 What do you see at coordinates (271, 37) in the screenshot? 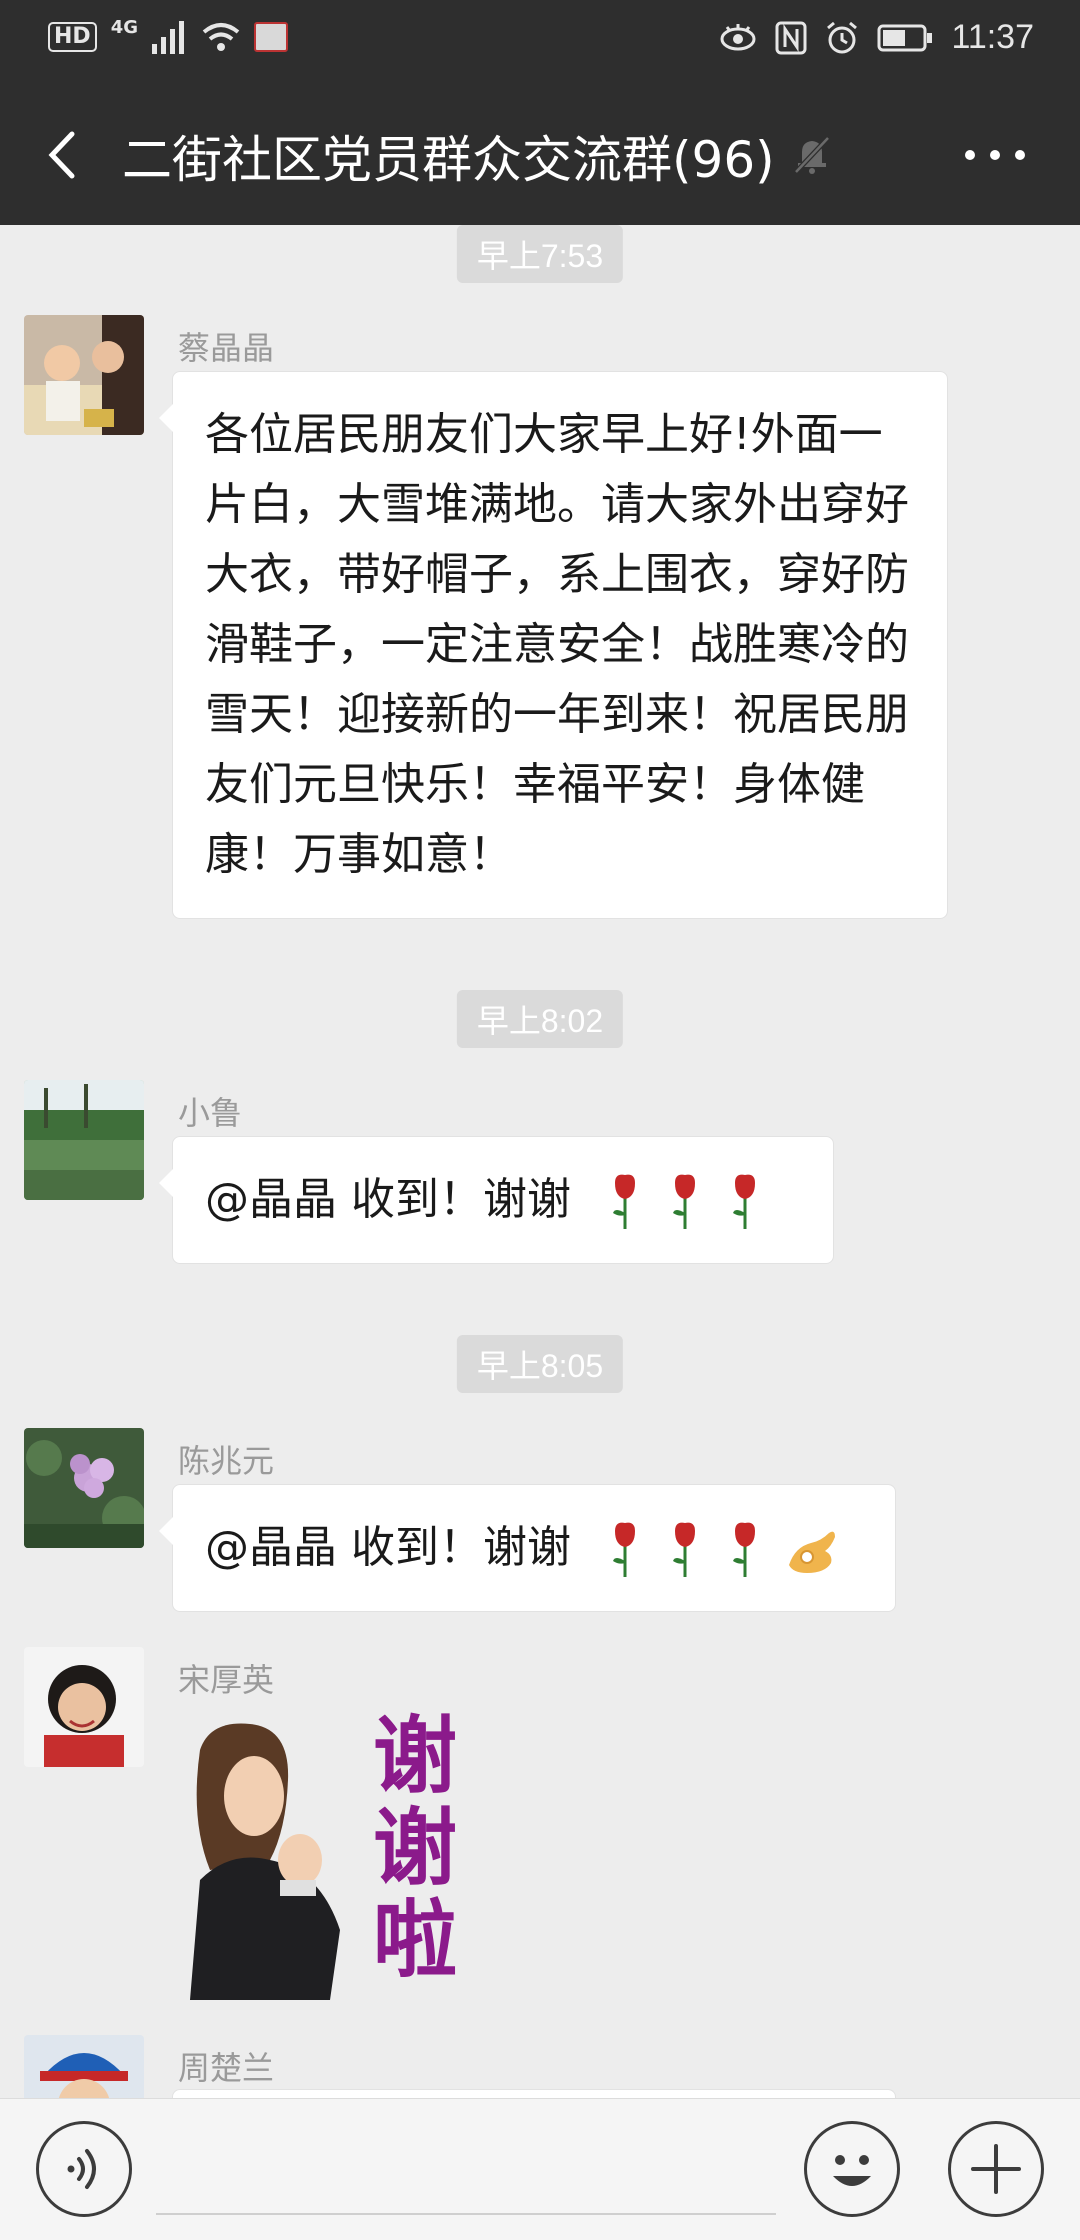
I see `app-notification-icon` at bounding box center [271, 37].